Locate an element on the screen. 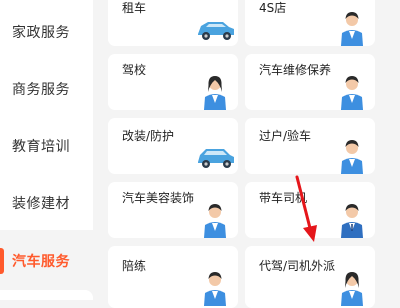 The width and height of the screenshot is (400, 308). category-business: 商务服务 is located at coordinates (46, 89).